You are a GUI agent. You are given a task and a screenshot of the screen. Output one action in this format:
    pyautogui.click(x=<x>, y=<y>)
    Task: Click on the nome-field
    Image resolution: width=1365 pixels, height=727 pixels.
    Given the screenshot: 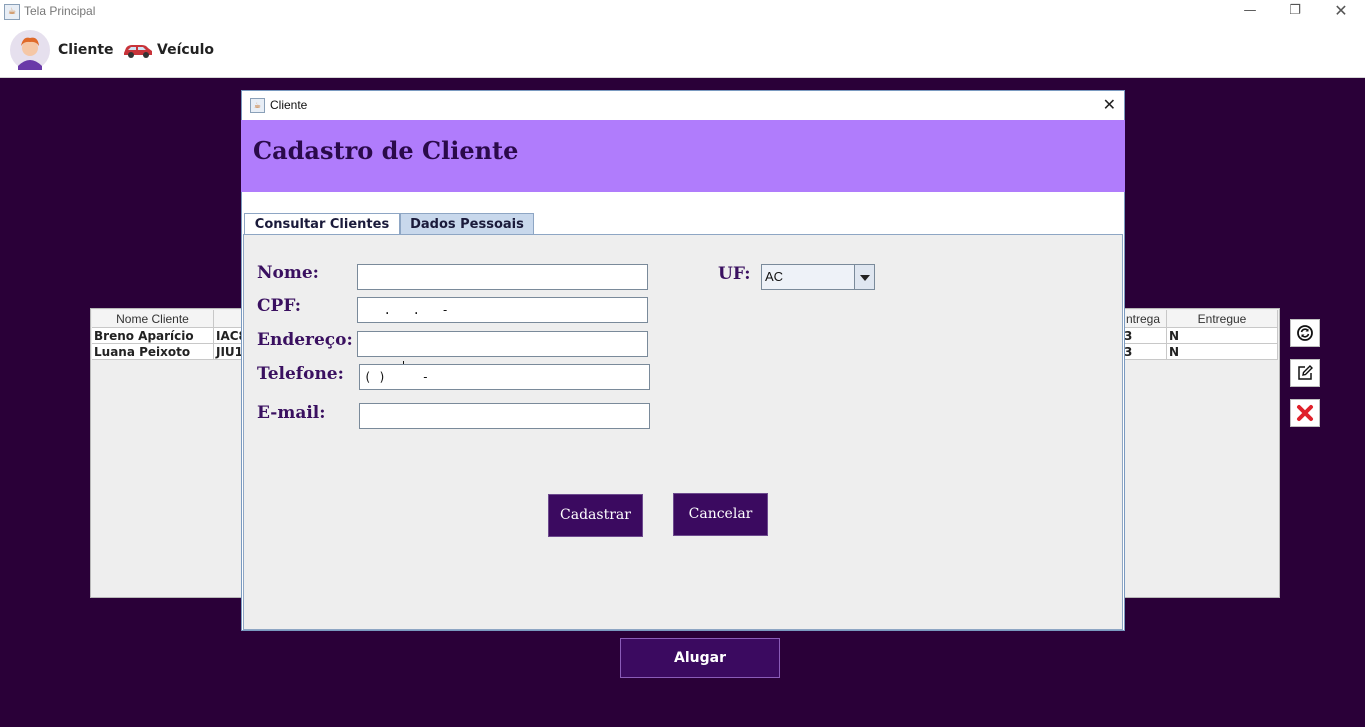 What is the action you would take?
    pyautogui.click(x=502, y=277)
    